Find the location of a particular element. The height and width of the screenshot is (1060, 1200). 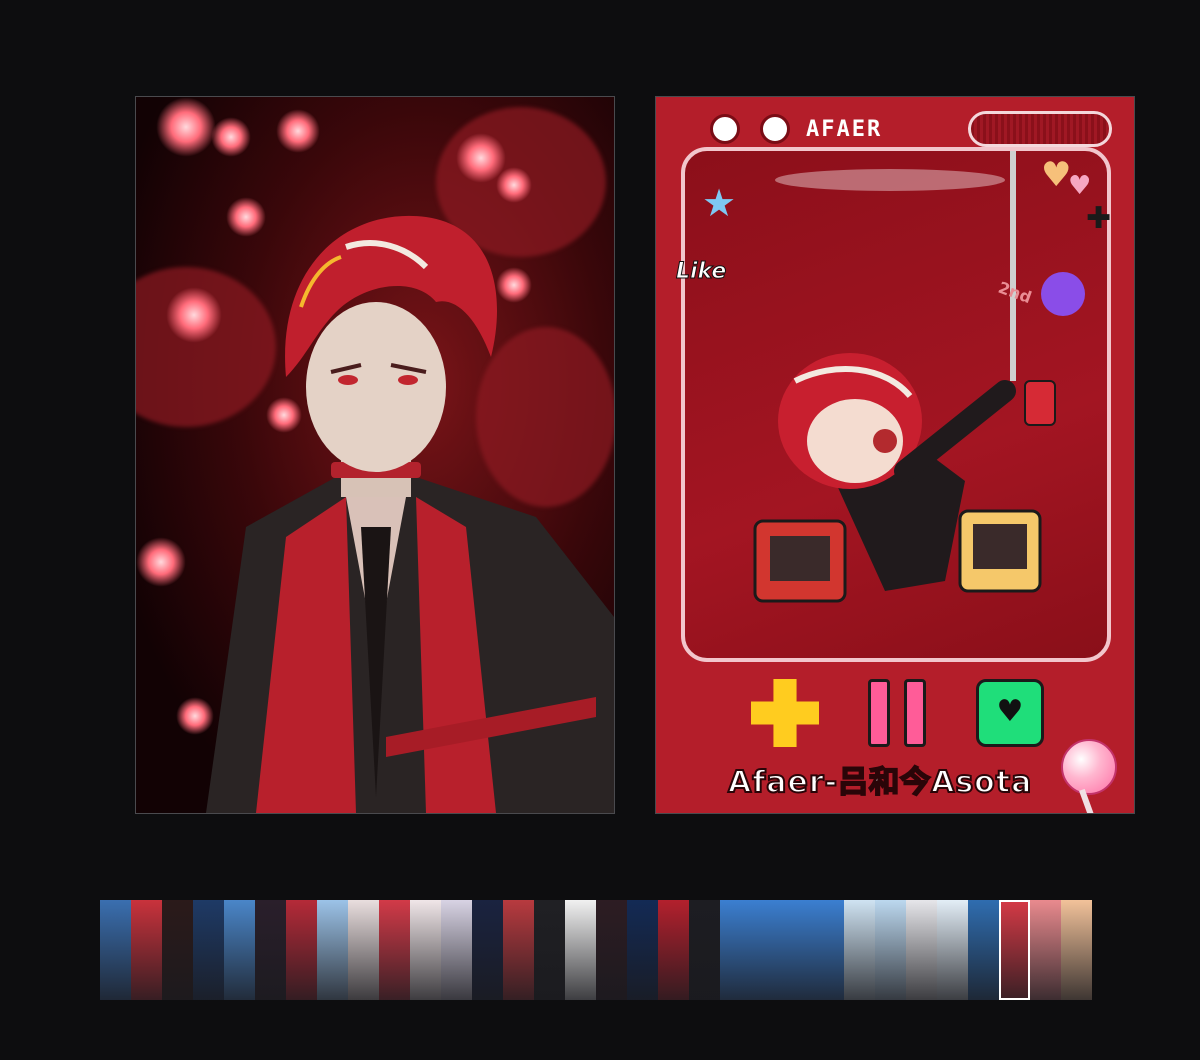

dpad-plus-button is located at coordinates (785, 713).